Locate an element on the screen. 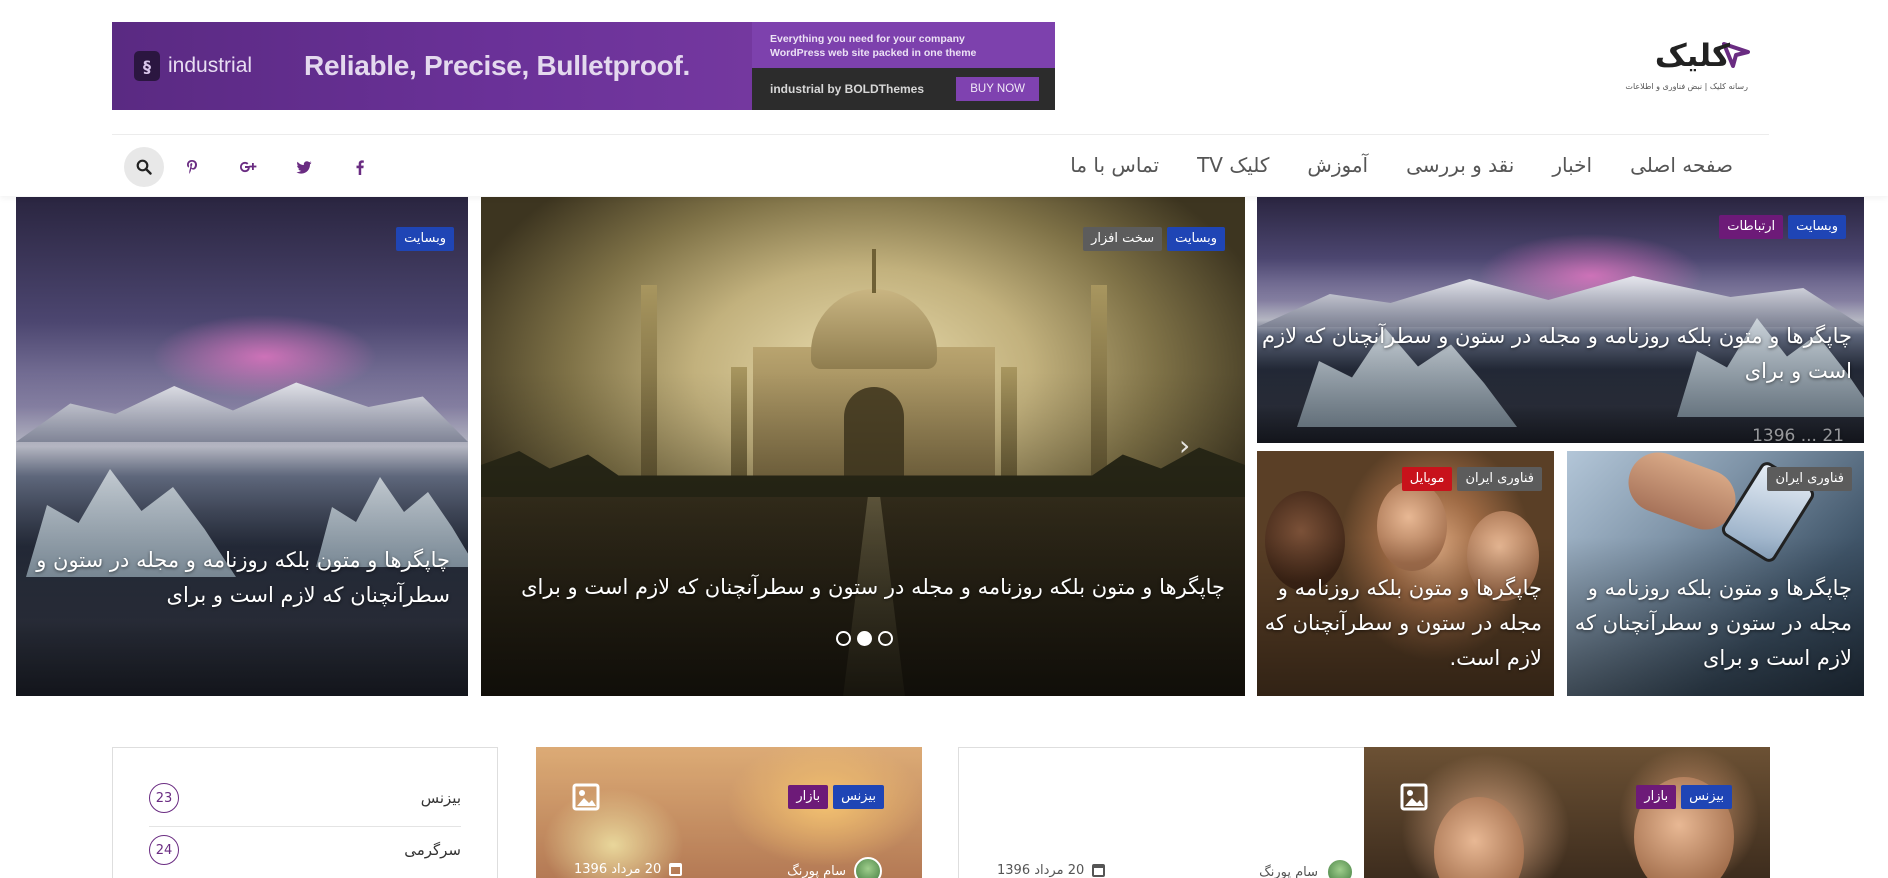 The width and height of the screenshot is (1888, 878). categories-widget: 23 بیزنس 24 سرگرمی is located at coordinates (305, 812).